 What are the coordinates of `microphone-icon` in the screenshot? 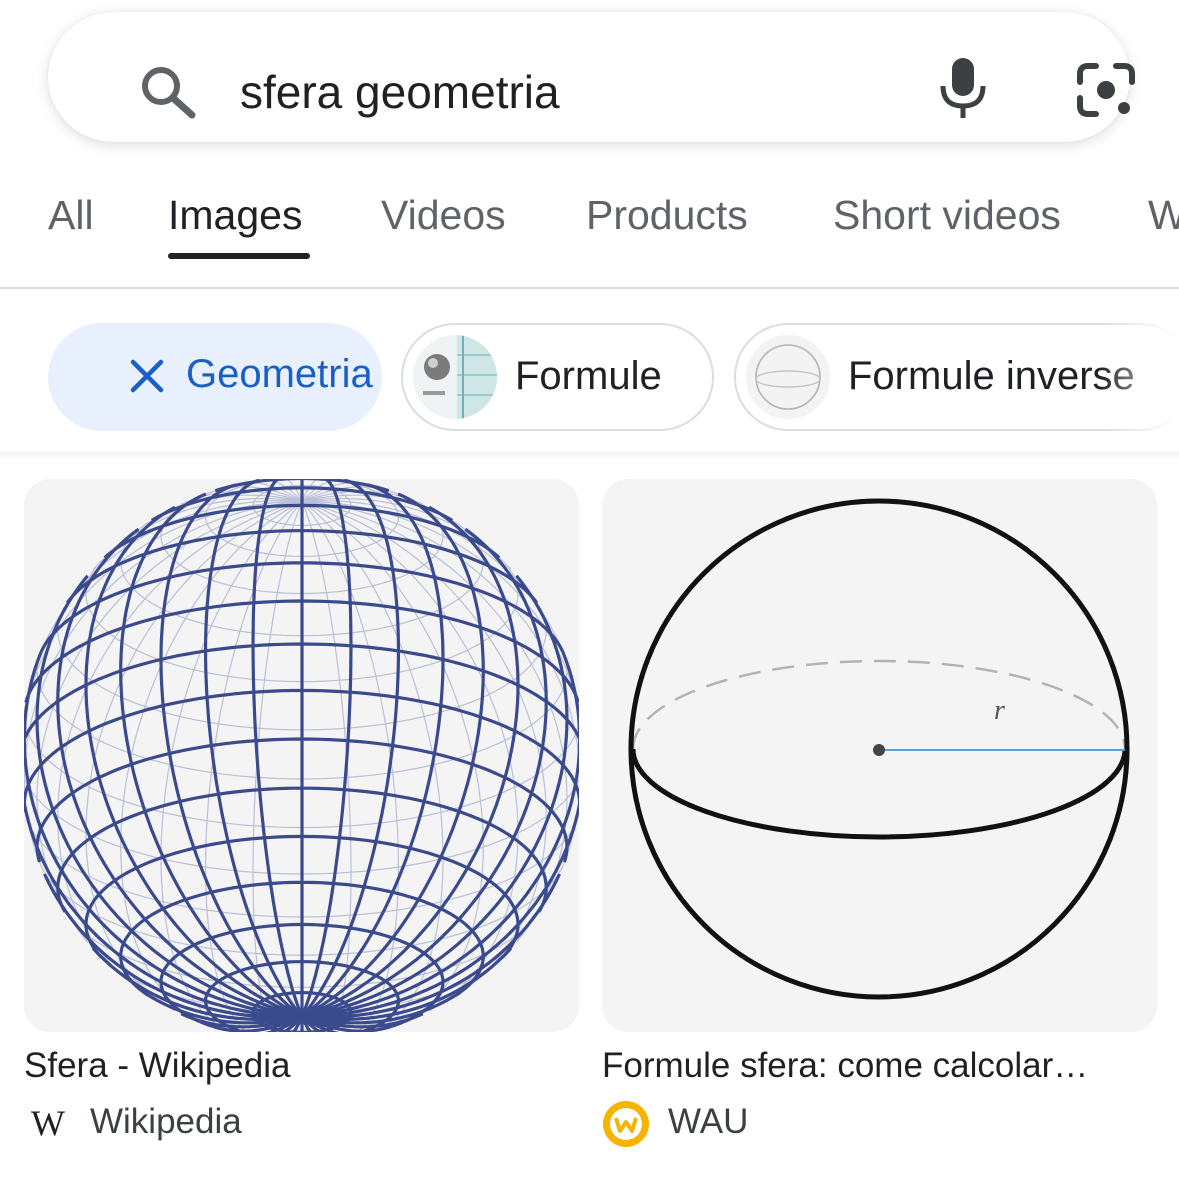 It's located at (963, 88).